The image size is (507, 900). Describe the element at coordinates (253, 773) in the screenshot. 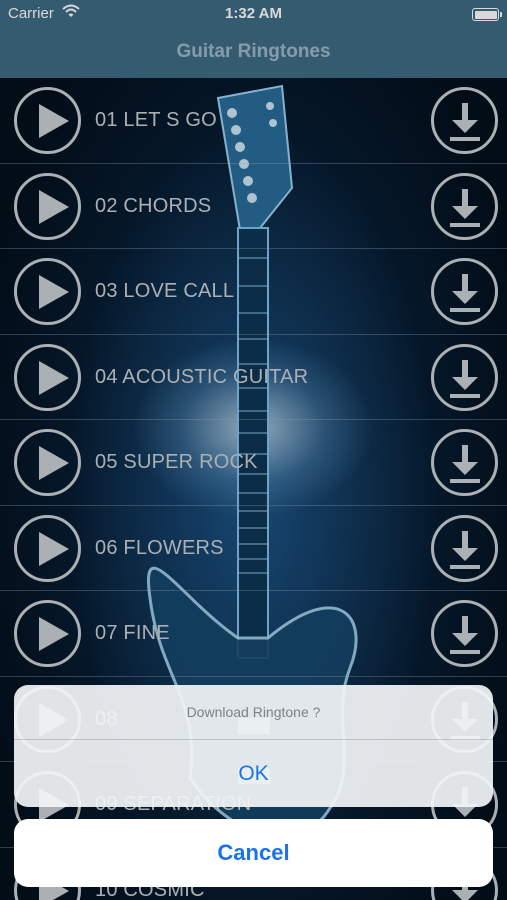

I see `ok-button: OK` at that location.